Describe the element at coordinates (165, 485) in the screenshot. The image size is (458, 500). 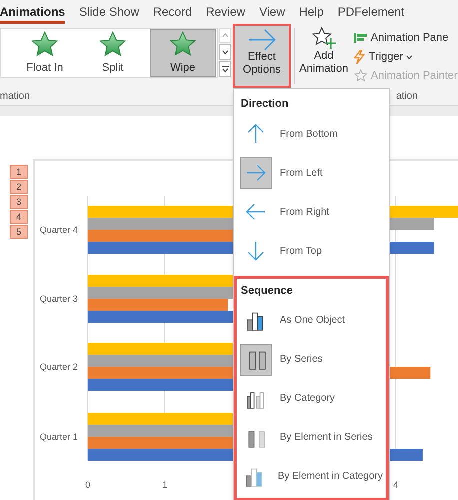
I see `axis-tick-label: 1` at that location.